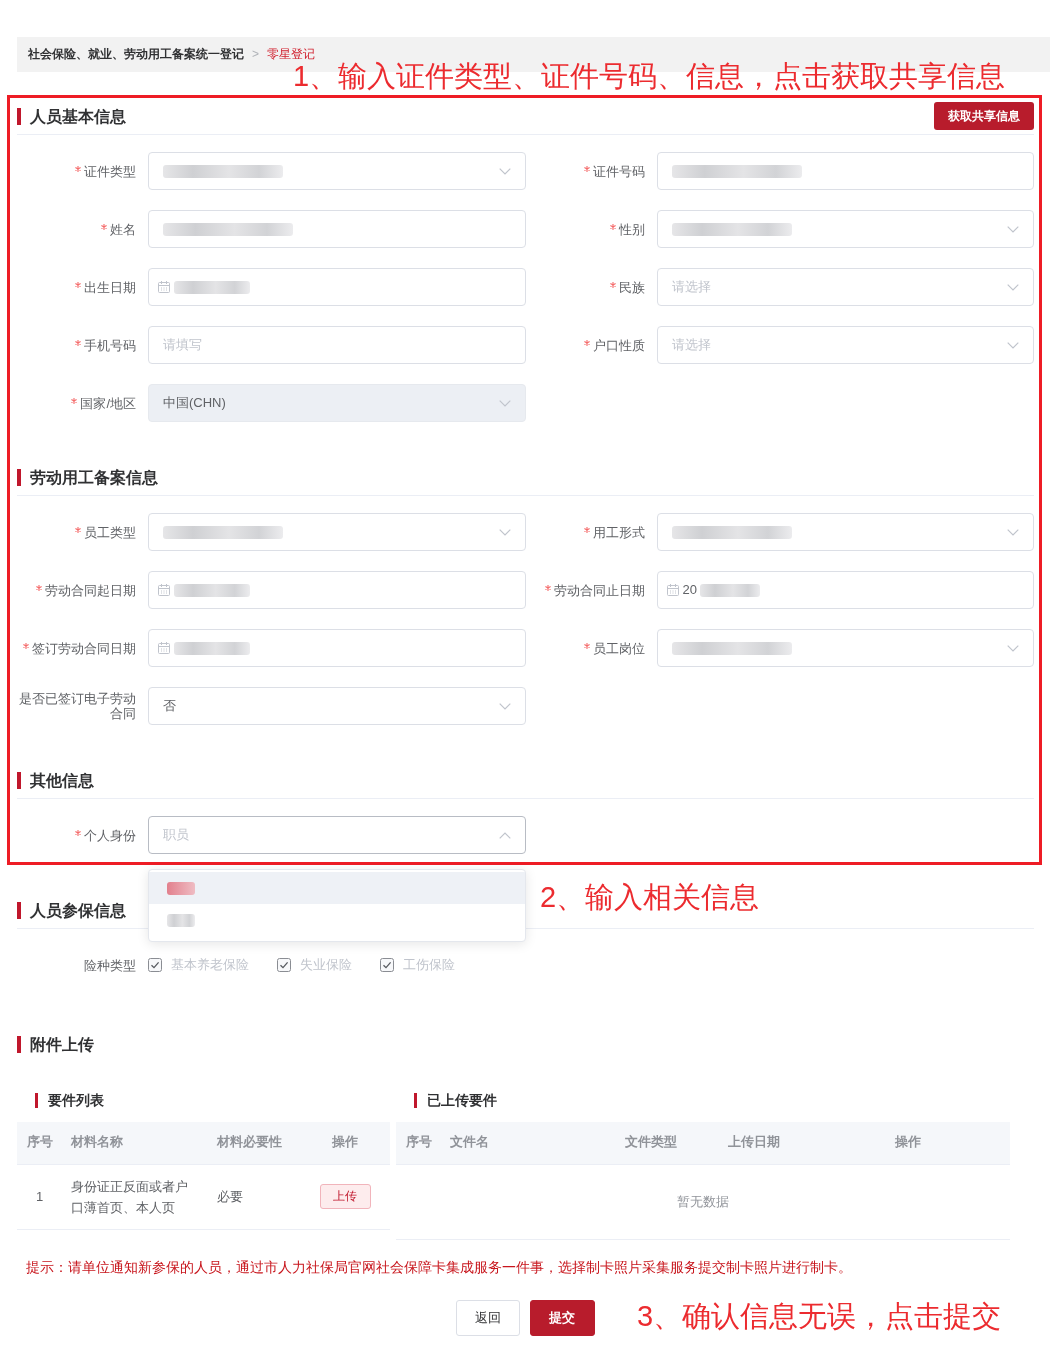  I want to click on field-label: 是否已签订电子劳动合同, so click(77, 706).